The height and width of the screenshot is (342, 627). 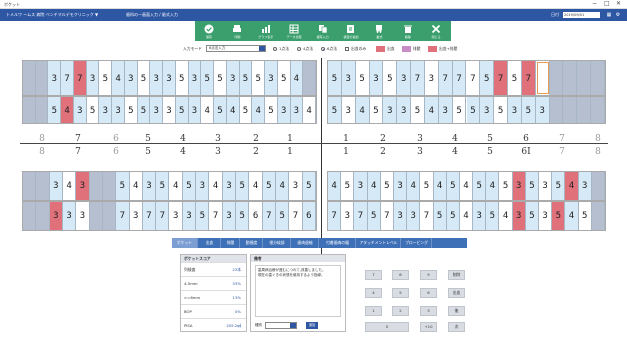 I want to click on radio-1pt, so click(x=275, y=49).